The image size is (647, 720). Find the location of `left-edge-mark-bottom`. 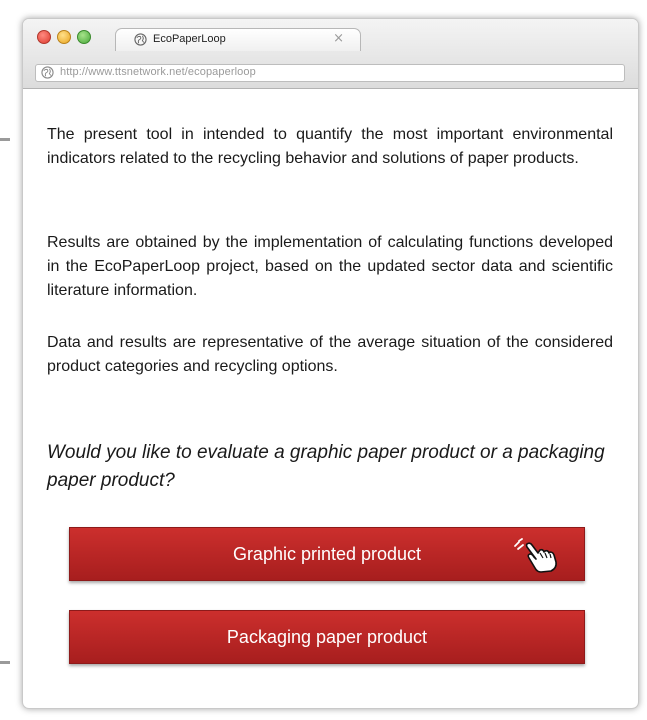

left-edge-mark-bottom is located at coordinates (5, 662).